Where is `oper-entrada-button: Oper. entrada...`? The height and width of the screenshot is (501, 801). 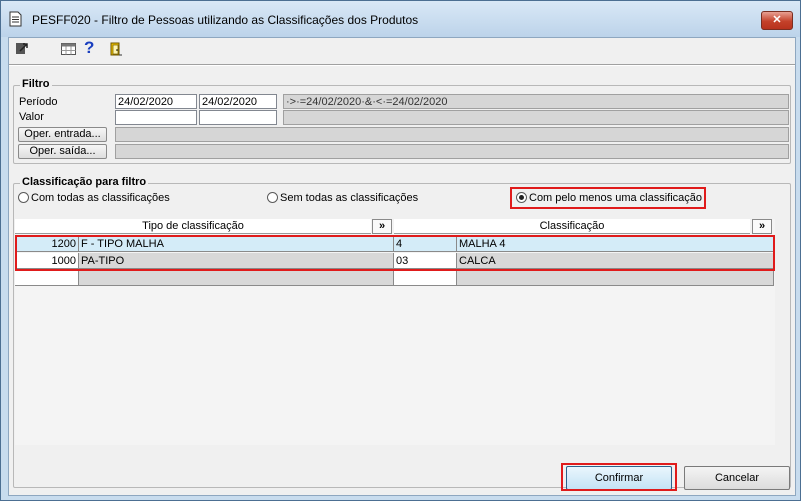 oper-entrada-button: Oper. entrada... is located at coordinates (62, 134).